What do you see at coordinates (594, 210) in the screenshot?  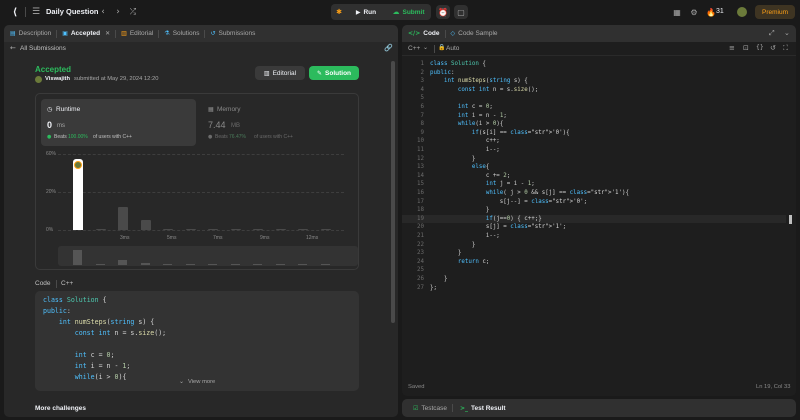 I see `code-line: 18 }` at bounding box center [594, 210].